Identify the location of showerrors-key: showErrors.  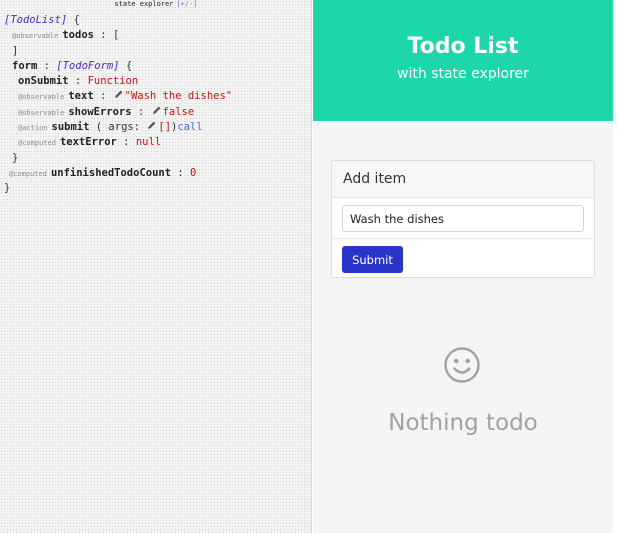
(99, 112).